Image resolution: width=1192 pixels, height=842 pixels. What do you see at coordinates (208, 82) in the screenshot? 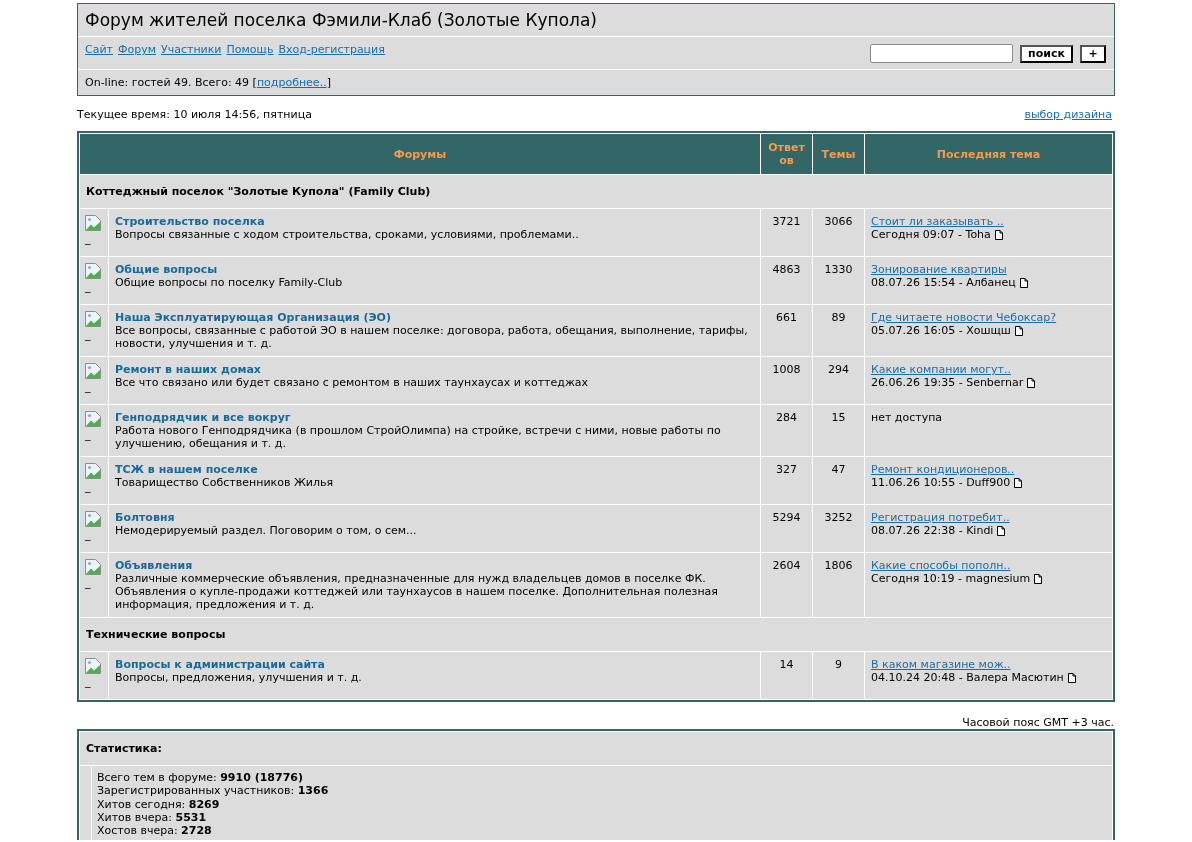
I see `online-status: On-line: гостей 49. Всего: 49 [подробнее..]` at bounding box center [208, 82].